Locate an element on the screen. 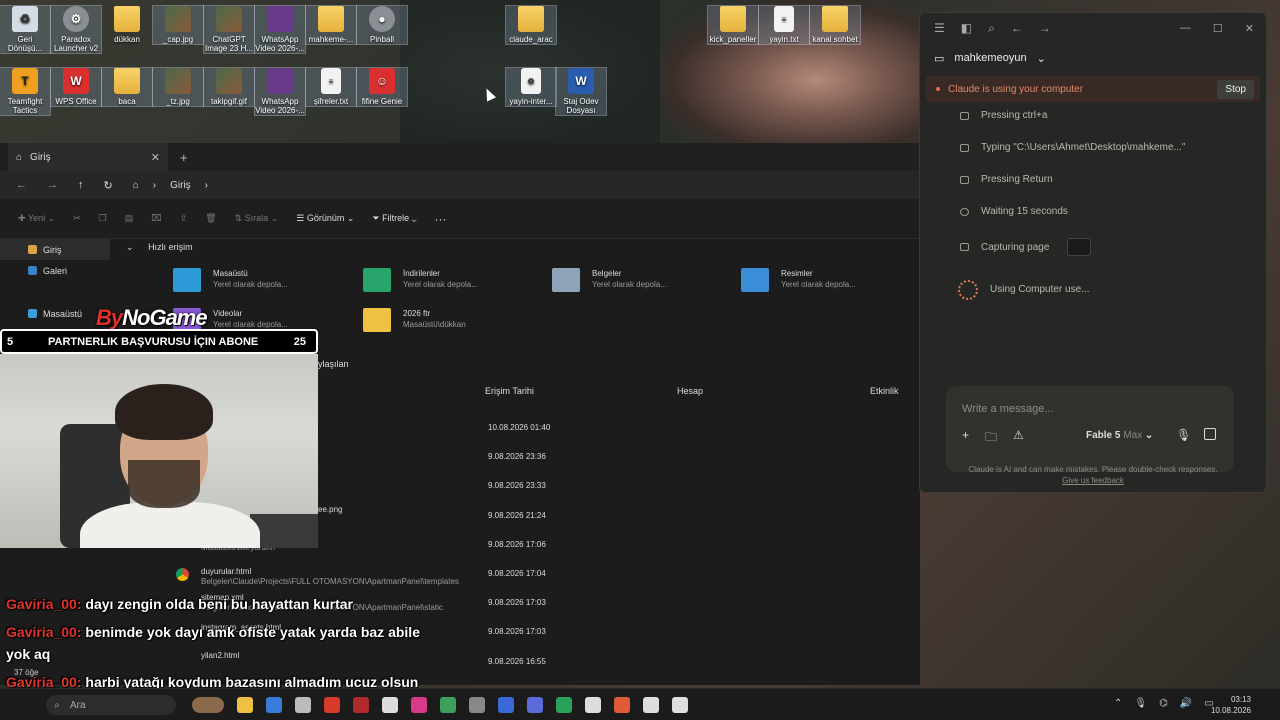 The image size is (1280, 720). search-icon: ⌕ is located at coordinates (991, 28).